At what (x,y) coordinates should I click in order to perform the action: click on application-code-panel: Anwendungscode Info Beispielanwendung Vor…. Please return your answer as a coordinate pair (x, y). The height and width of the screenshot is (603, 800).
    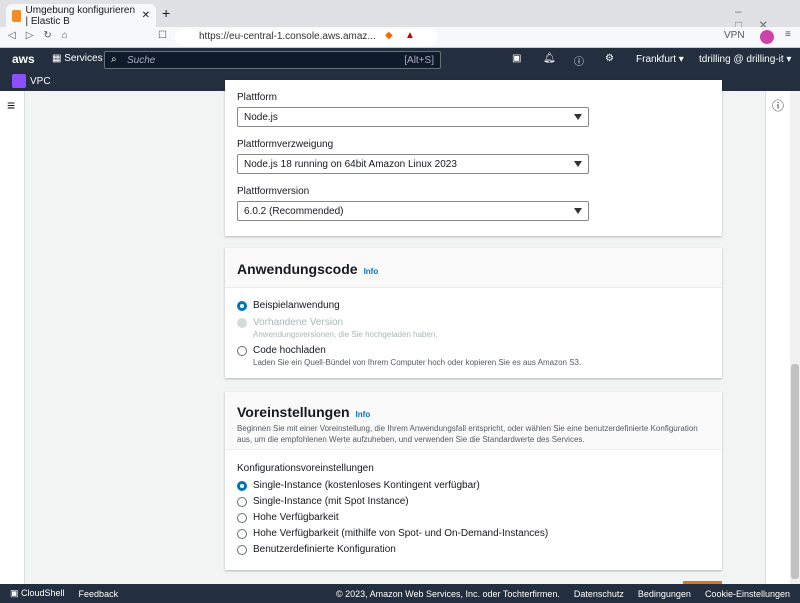
    Looking at the image, I should click on (473, 313).